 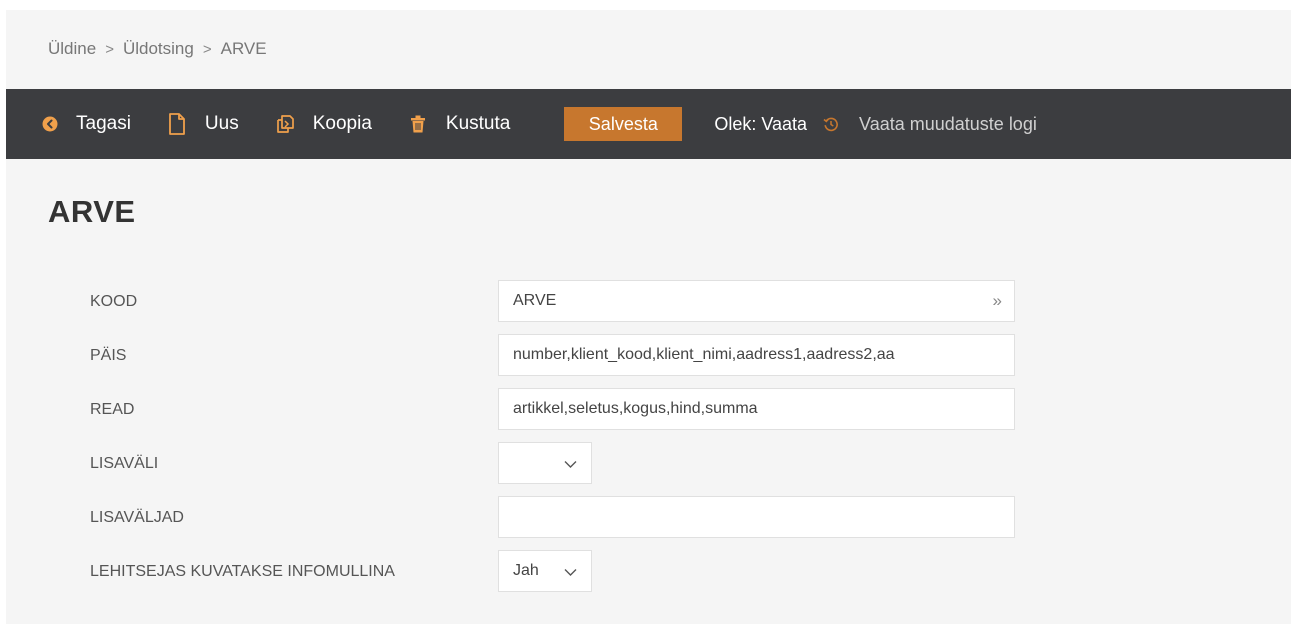 I want to click on lisavaljad-field, so click(x=756, y=517).